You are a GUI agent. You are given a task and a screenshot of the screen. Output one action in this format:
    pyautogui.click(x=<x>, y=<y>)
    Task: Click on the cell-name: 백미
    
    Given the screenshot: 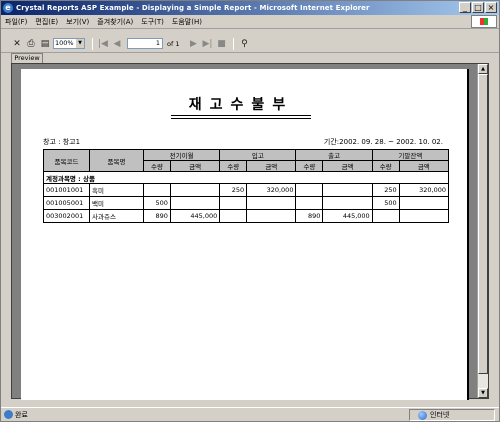 What is the action you would take?
    pyautogui.click(x=116, y=203)
    